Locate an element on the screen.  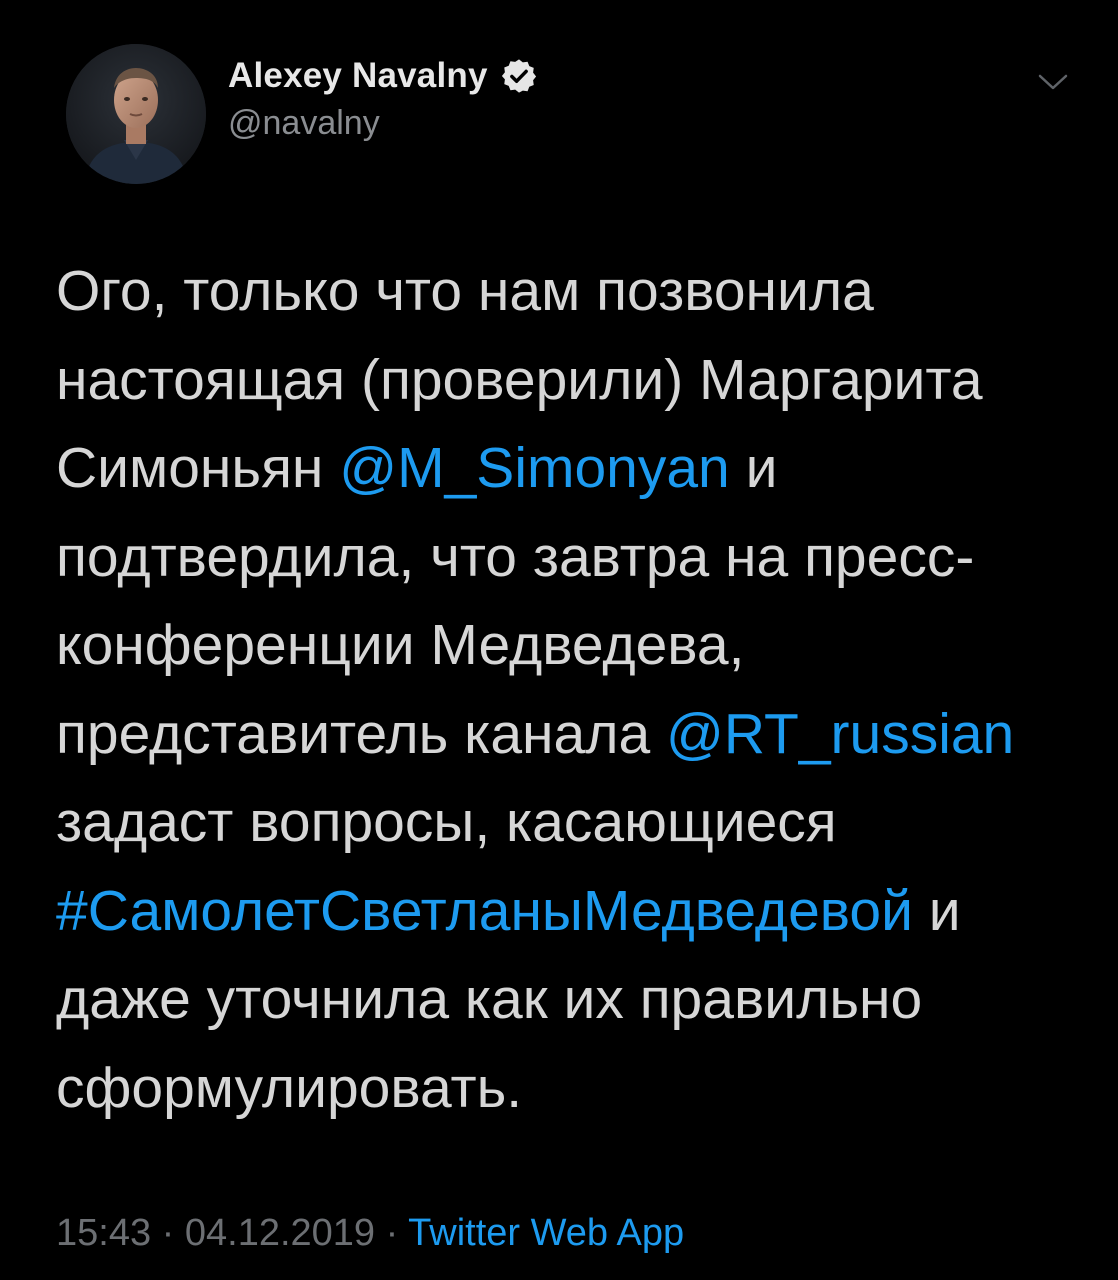
tweet-text-line: конференции Медведева, is located at coordinates (561, 645).